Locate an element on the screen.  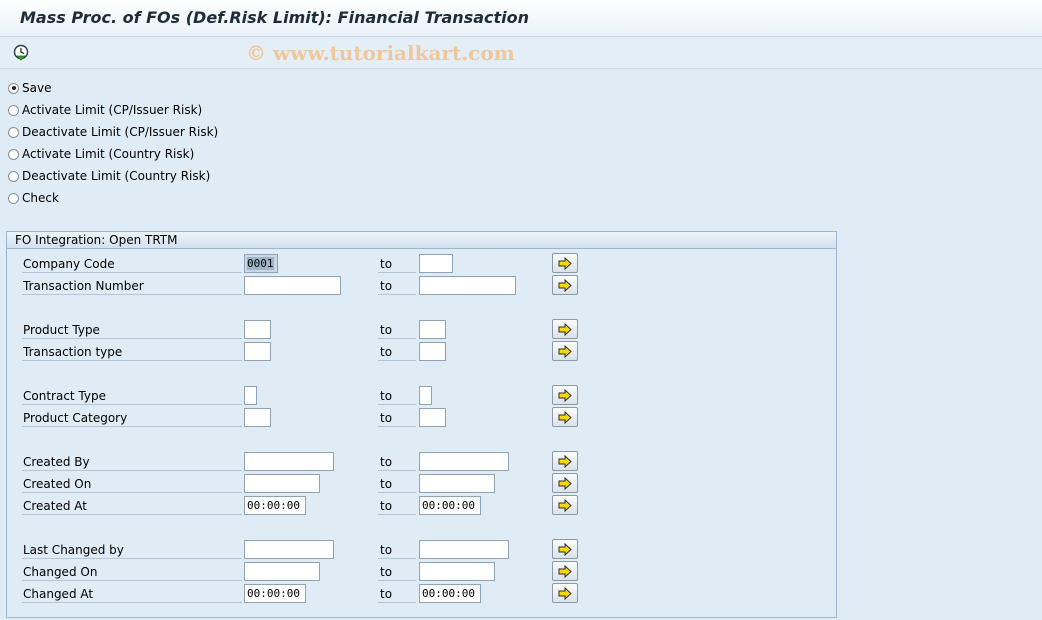
contract-type-multiple-selection-button is located at coordinates (565, 395).